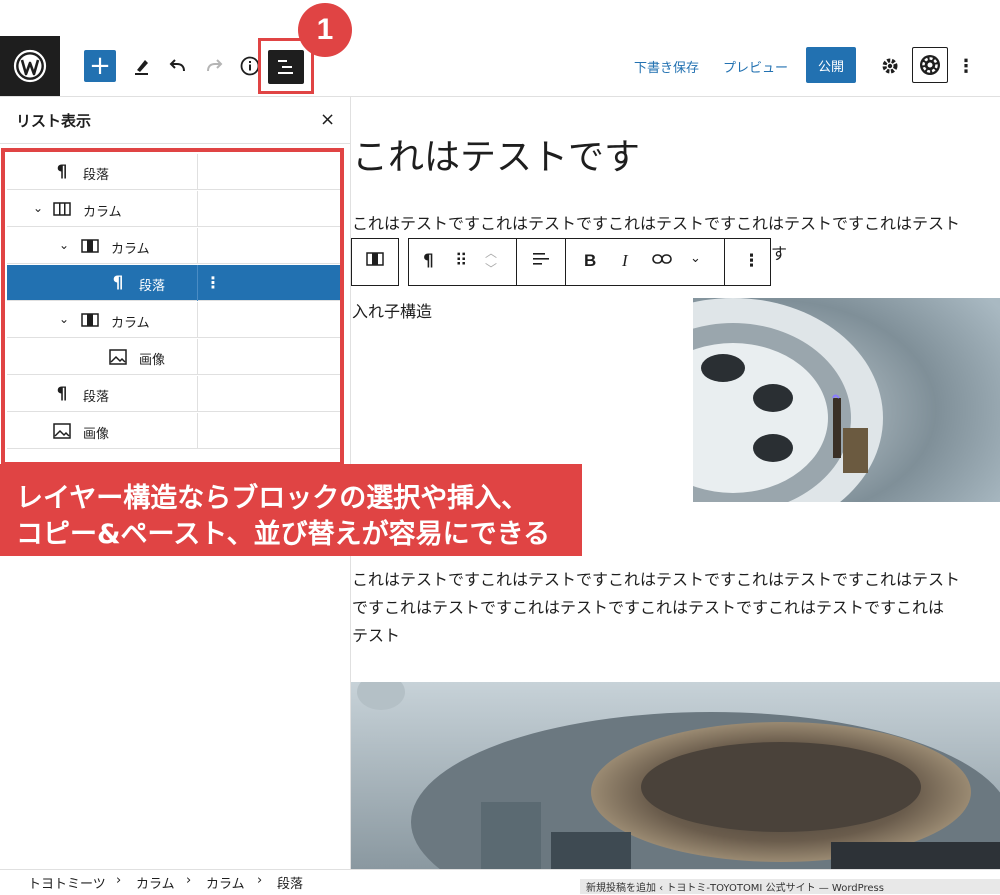 The image size is (1000, 895). I want to click on breadcrumb-item: 段落, so click(290, 882).